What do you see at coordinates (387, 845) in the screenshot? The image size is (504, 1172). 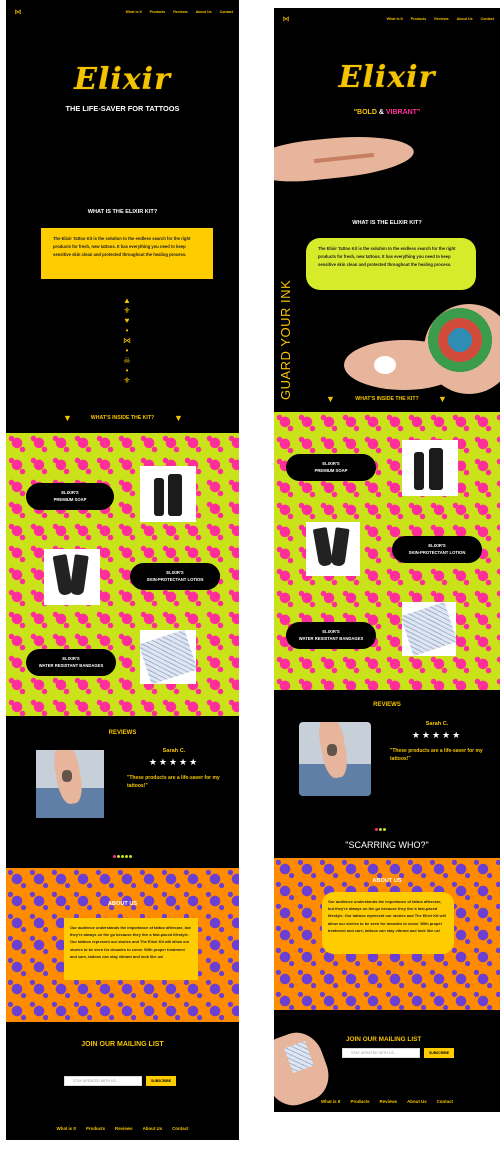 I see `scarring-title: "SCARRING WHO?"` at bounding box center [387, 845].